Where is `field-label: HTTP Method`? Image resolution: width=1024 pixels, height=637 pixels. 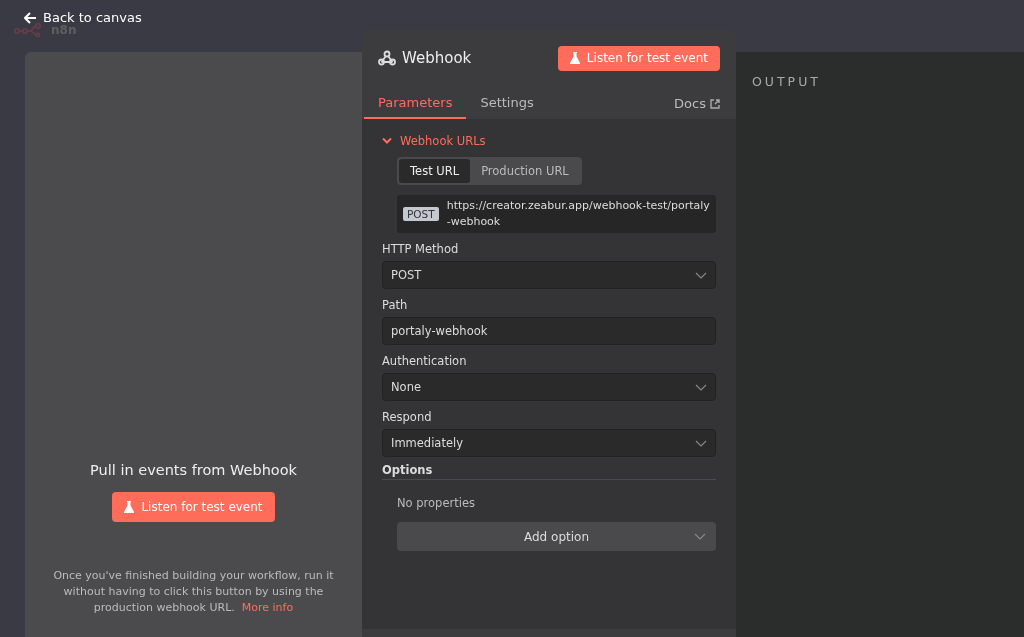
field-label: HTTP Method is located at coordinates (421, 249).